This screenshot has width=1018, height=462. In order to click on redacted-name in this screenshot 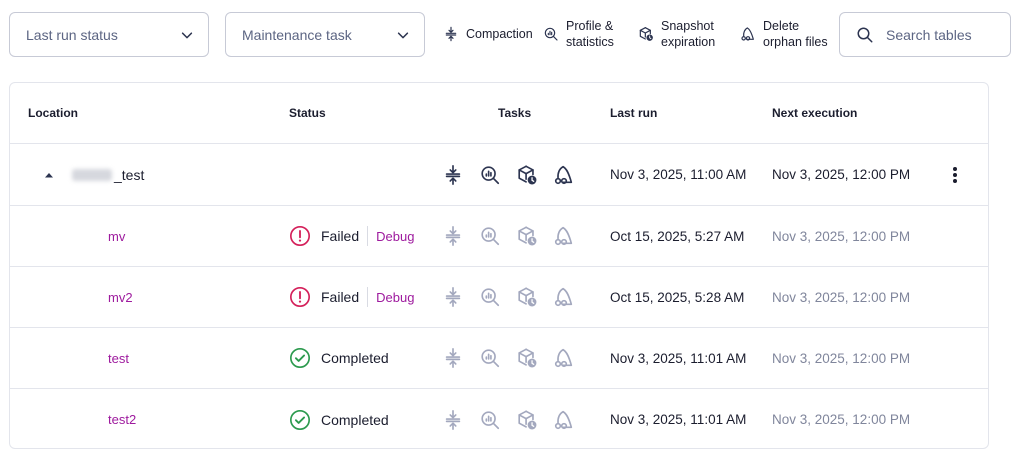, I will do `click(92, 174)`.